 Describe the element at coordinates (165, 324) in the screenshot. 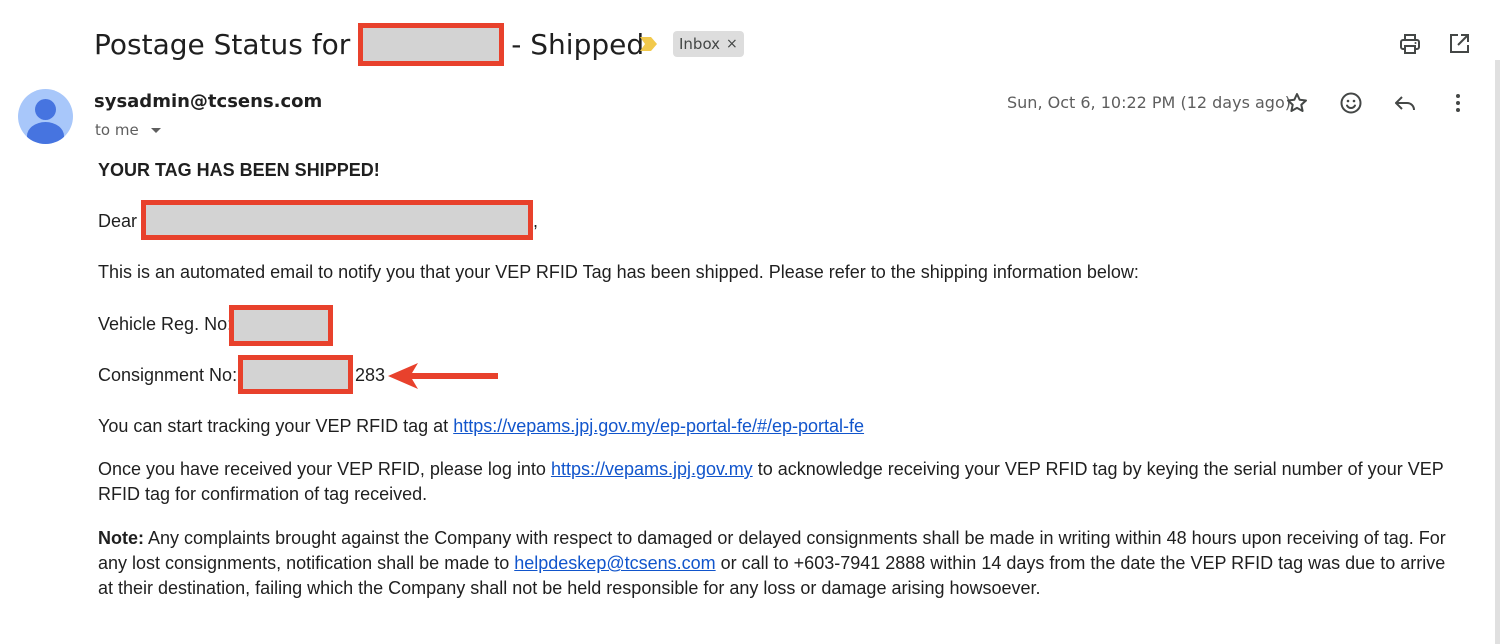

I see `vehicle-reg-label: Vehicle Reg. No:` at that location.